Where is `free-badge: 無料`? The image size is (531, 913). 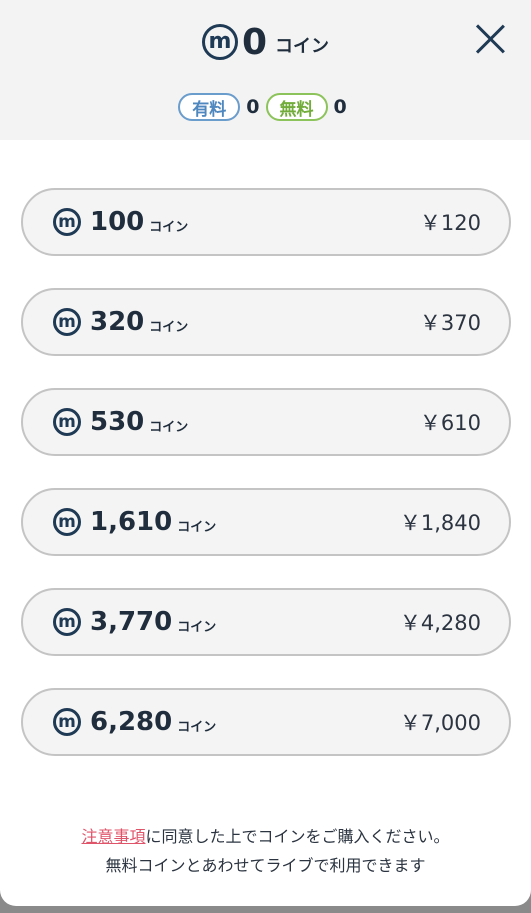 free-badge: 無料 is located at coordinates (296, 107).